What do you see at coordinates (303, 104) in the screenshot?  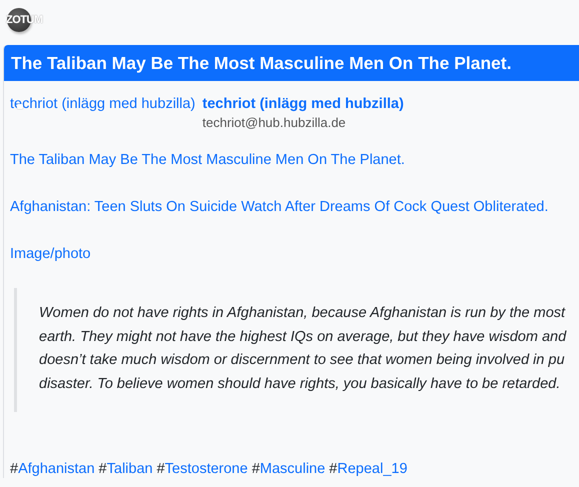 I see `author-name: techriot (inlägg med hubzilla)` at bounding box center [303, 104].